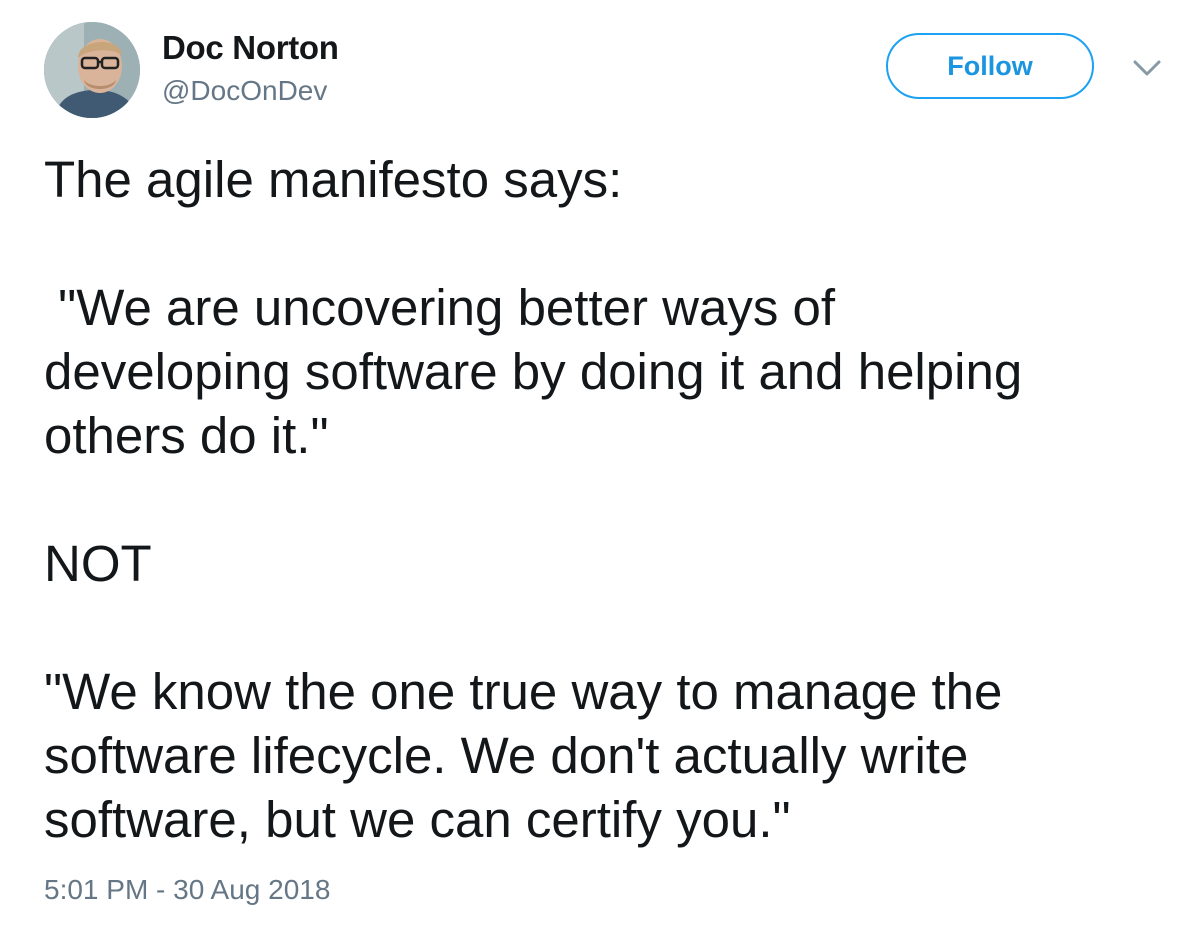  Describe the element at coordinates (250, 48) in the screenshot. I see `display-name: Doc Norton` at that location.